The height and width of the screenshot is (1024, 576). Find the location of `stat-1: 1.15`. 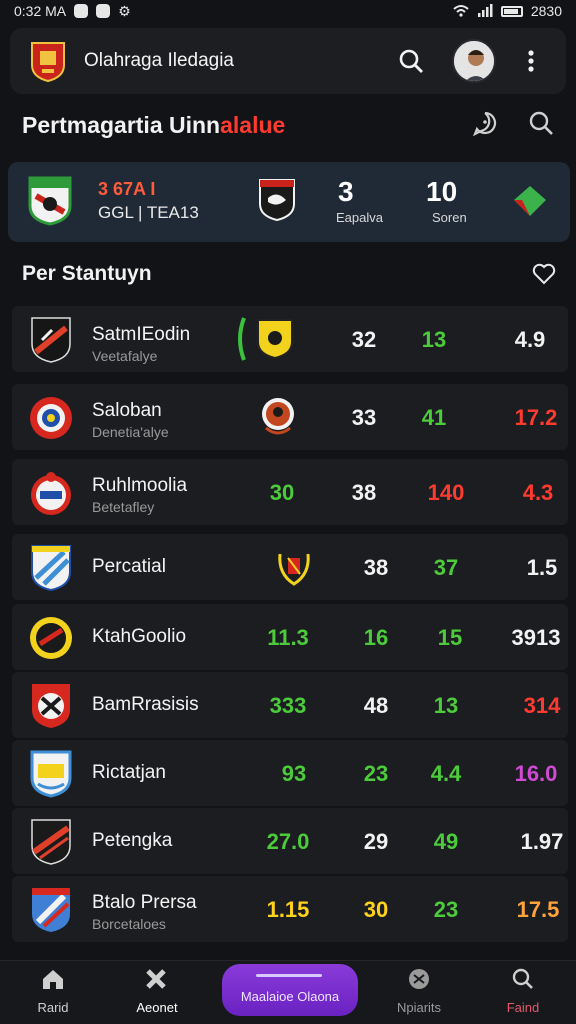

stat-1: 1.15 is located at coordinates (288, 909).